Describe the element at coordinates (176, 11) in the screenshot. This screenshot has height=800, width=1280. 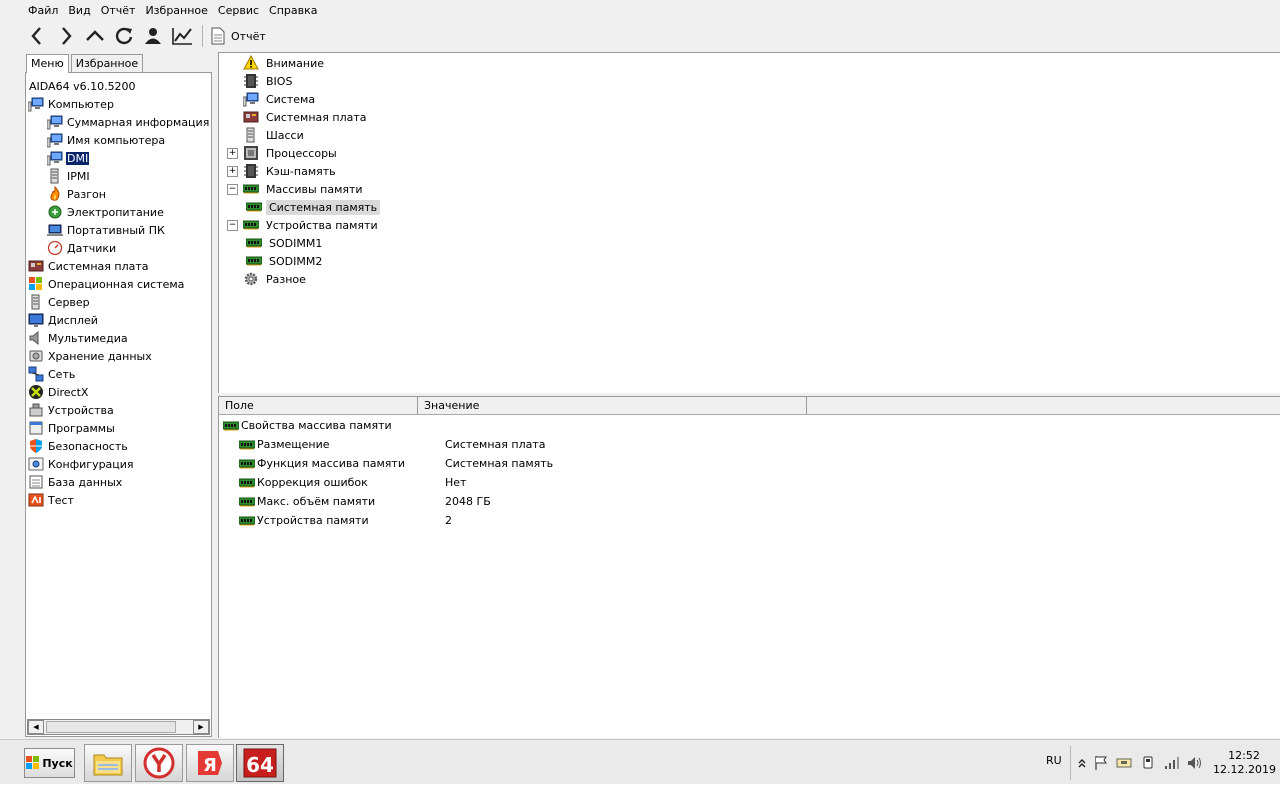
I see `menu-favorites: Избранное` at that location.